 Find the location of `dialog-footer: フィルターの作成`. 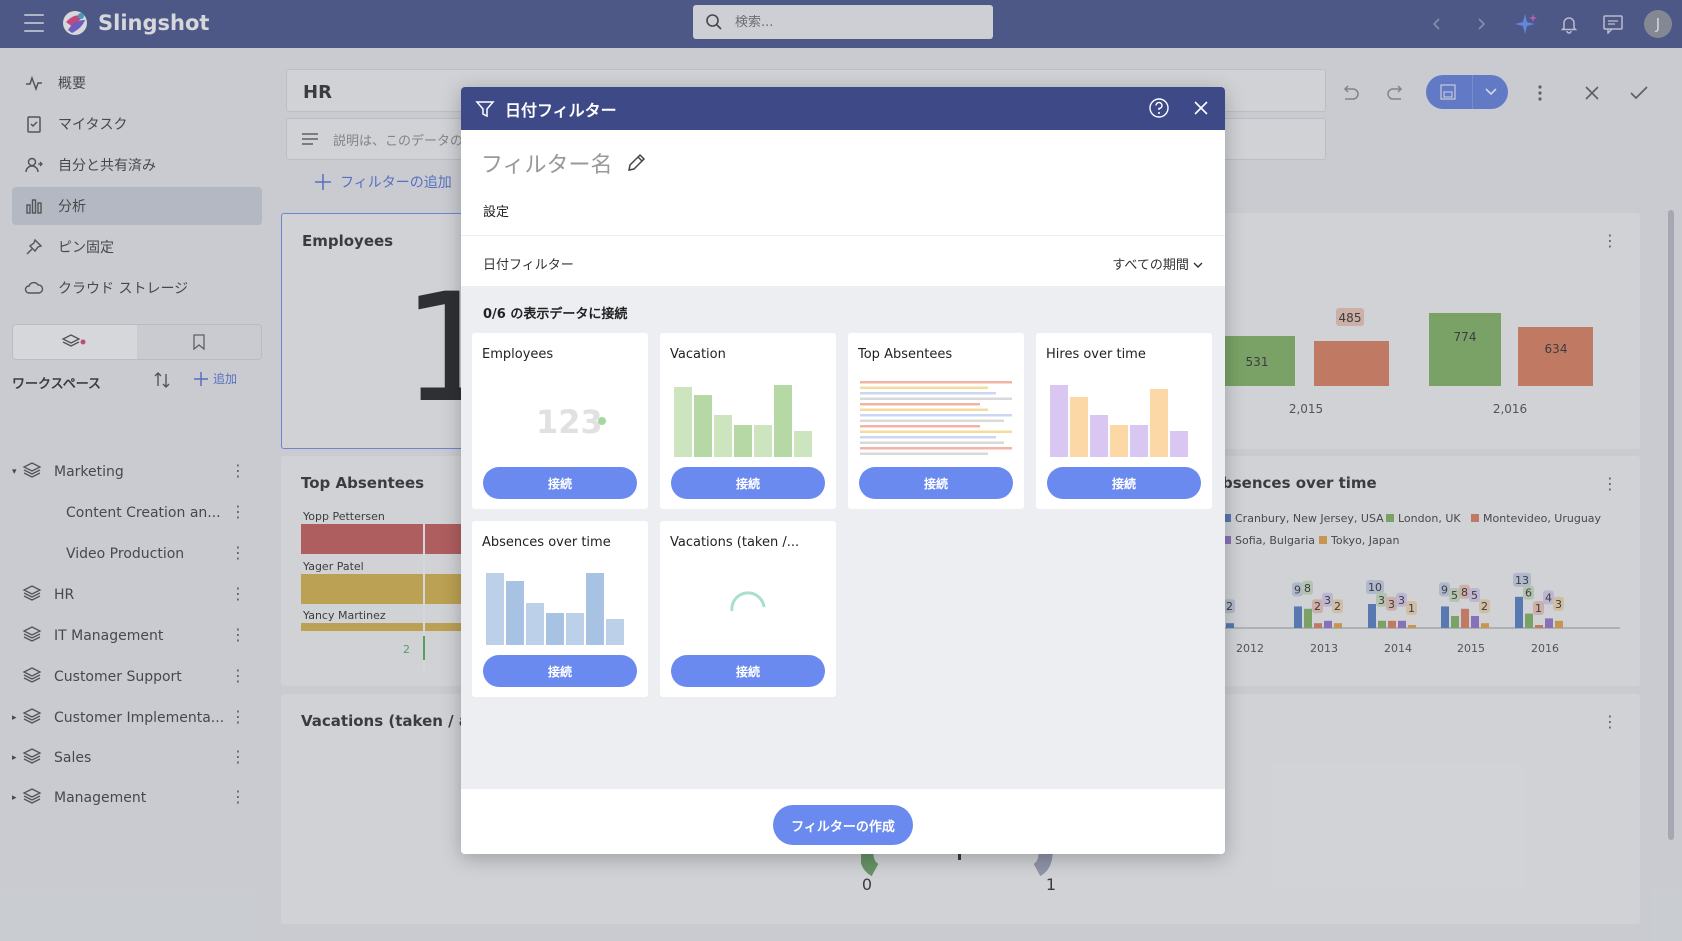

dialog-footer: フィルターの作成 is located at coordinates (843, 821).